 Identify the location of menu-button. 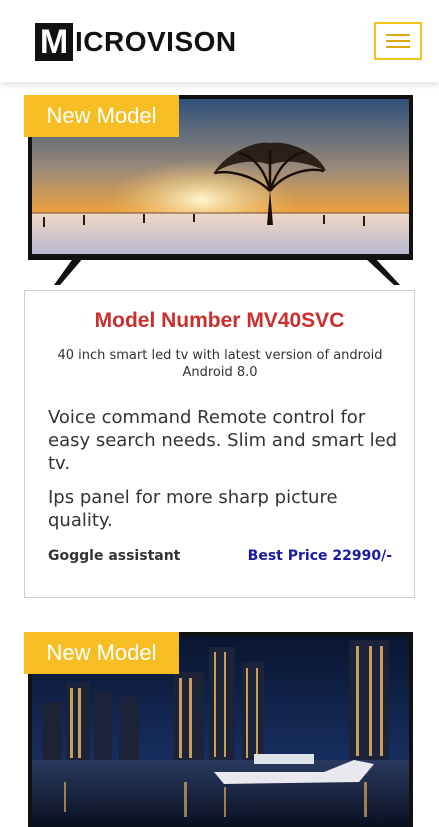
(398, 41).